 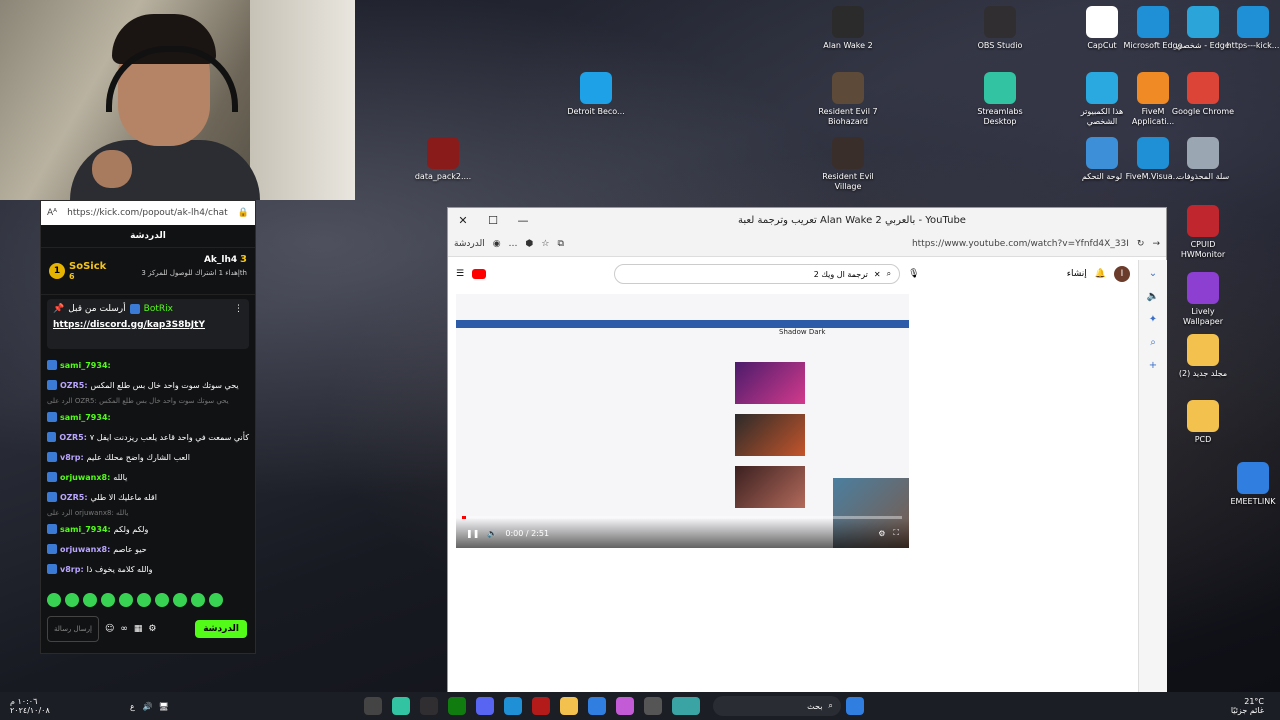 I want to click on refresh-icon: ↻, so click(x=1141, y=244).